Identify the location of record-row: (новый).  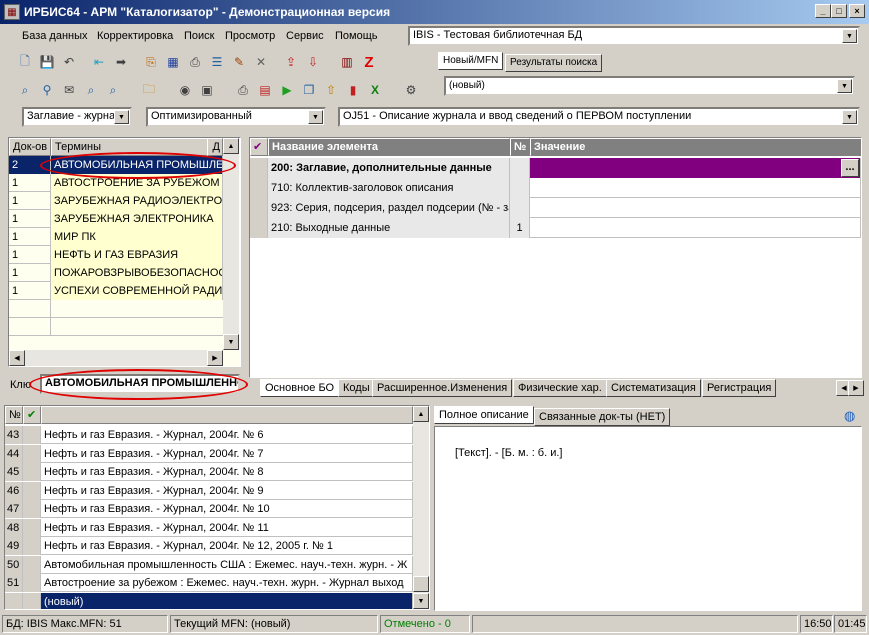
(209, 600).